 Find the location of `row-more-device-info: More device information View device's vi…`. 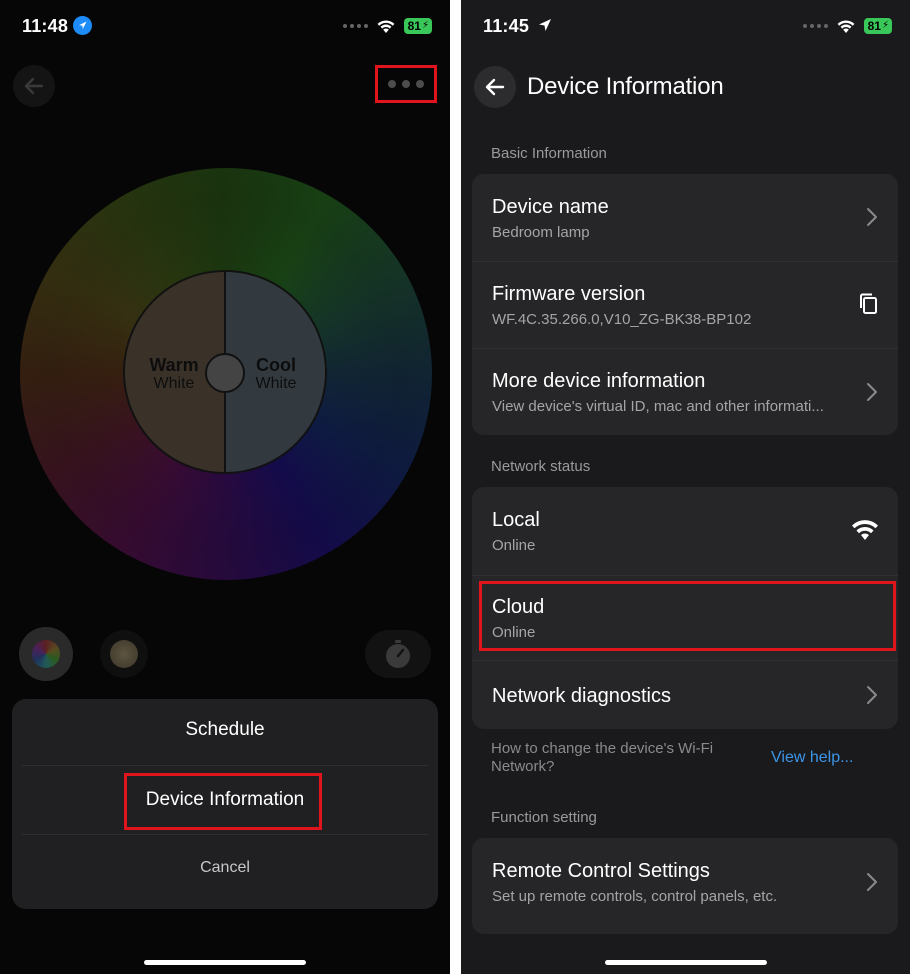

row-more-device-info: More device information View device's vi… is located at coordinates (685, 392).